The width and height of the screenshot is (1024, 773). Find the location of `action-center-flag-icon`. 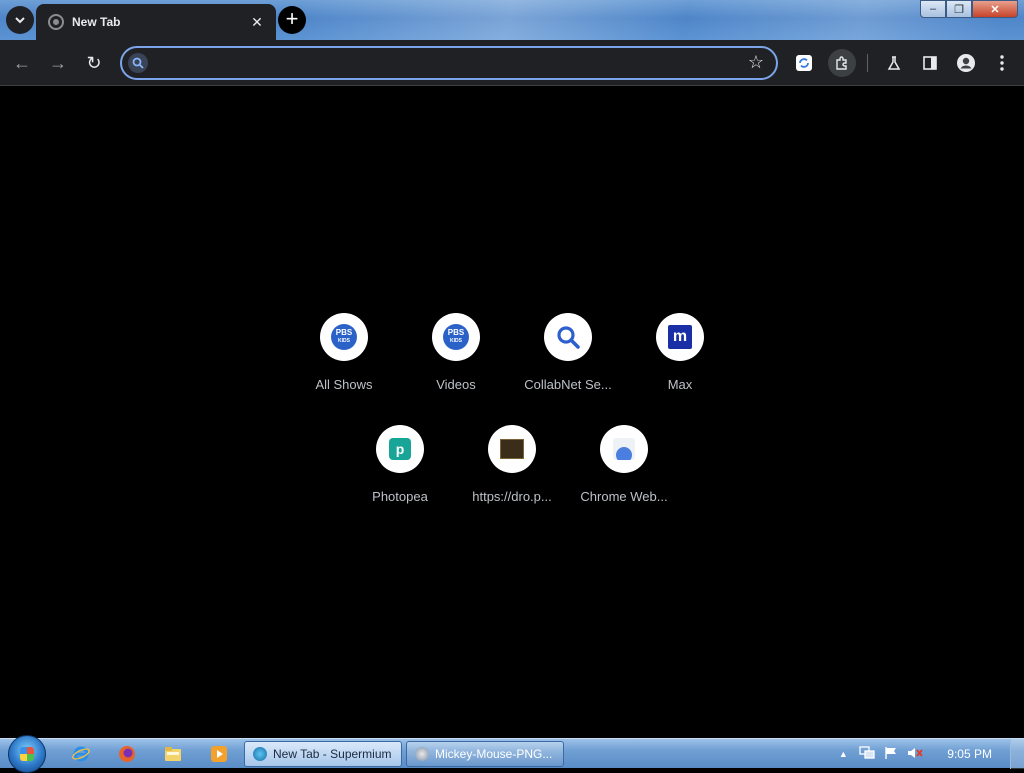

action-center-flag-icon is located at coordinates (891, 754).